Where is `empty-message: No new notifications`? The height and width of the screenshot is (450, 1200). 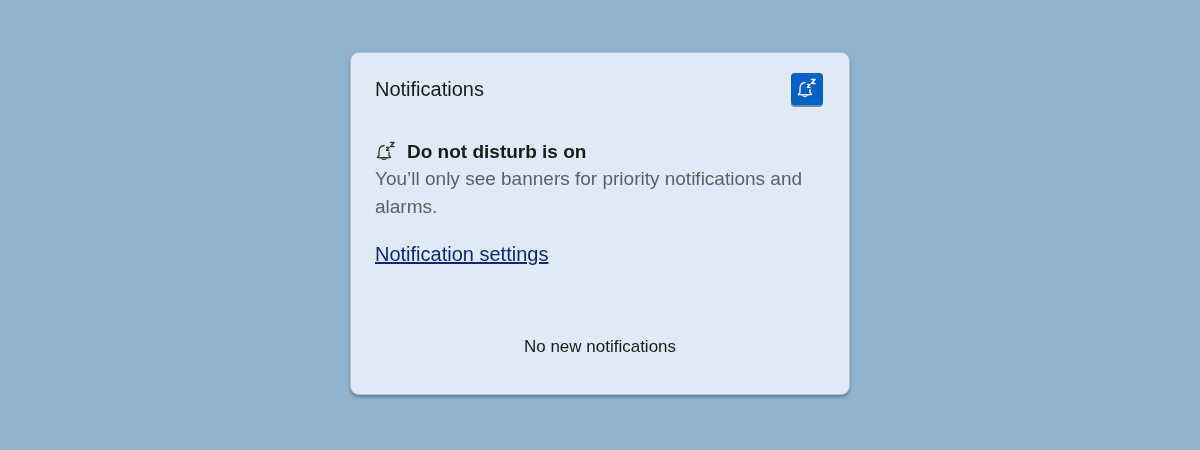
empty-message: No new notifications is located at coordinates (600, 347).